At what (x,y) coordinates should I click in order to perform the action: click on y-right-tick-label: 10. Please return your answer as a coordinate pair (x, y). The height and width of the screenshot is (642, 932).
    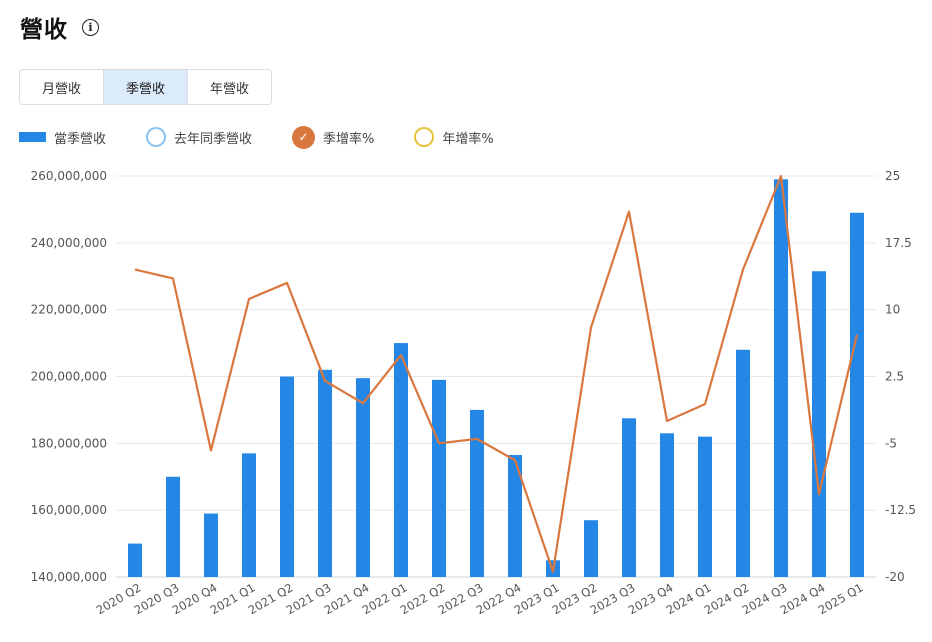
    Looking at the image, I should click on (892, 310).